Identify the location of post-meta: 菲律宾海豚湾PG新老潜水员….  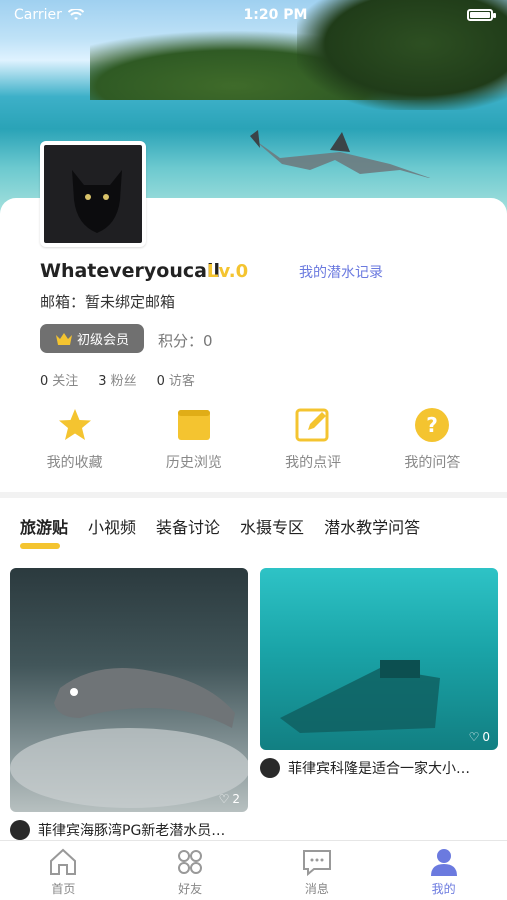
(129, 830).